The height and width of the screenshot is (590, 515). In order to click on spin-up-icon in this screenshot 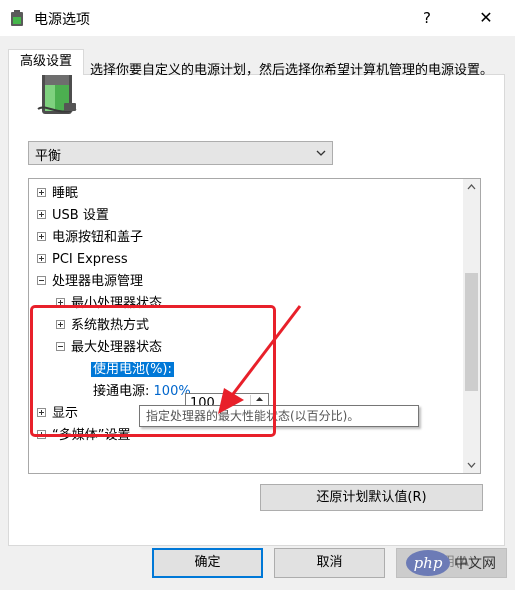, I will do `click(259, 399)`.